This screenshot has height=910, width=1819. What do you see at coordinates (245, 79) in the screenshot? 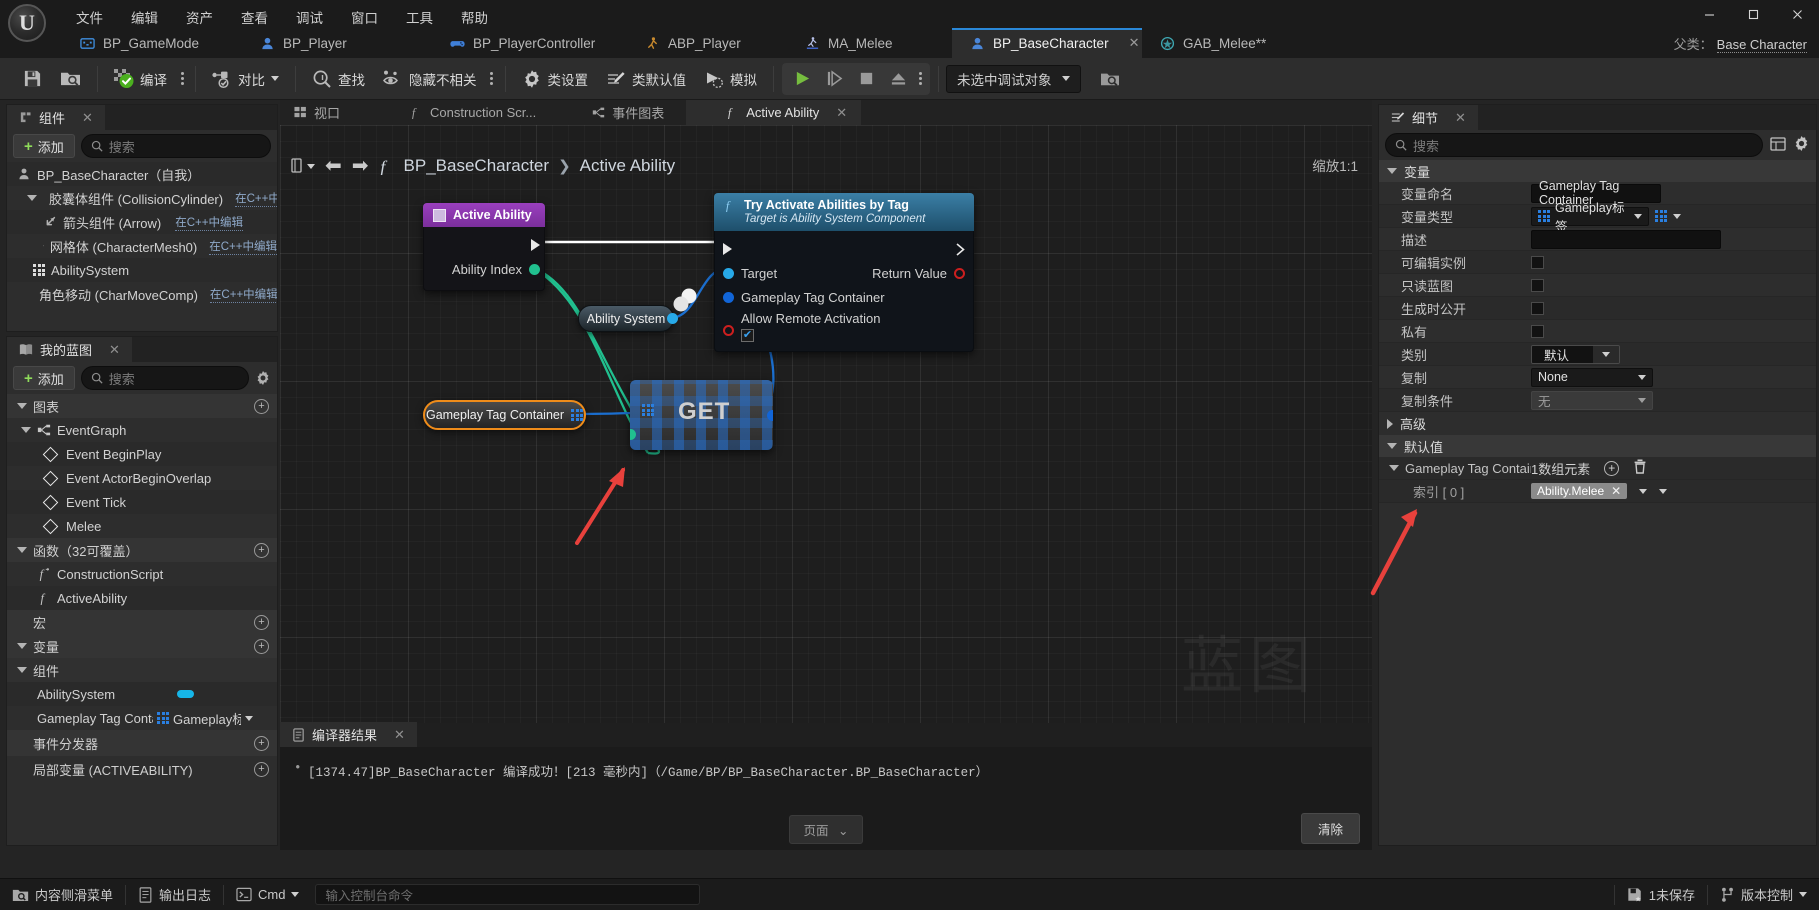
I see `diff-button: 对比` at bounding box center [245, 79].